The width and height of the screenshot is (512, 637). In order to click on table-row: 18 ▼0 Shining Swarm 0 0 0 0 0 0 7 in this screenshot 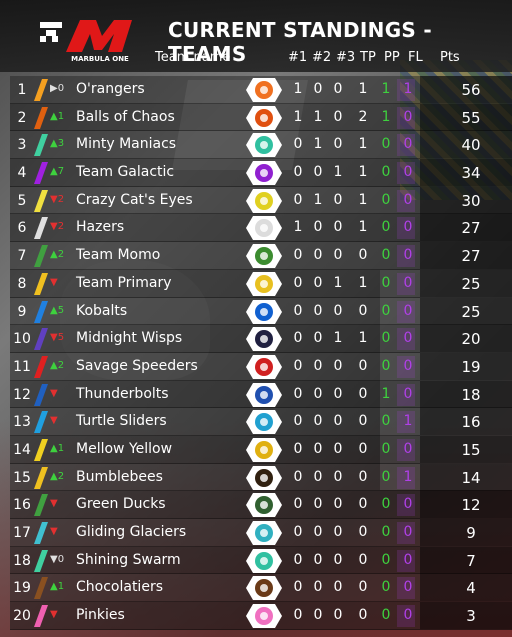, I will do `click(261, 560)`.